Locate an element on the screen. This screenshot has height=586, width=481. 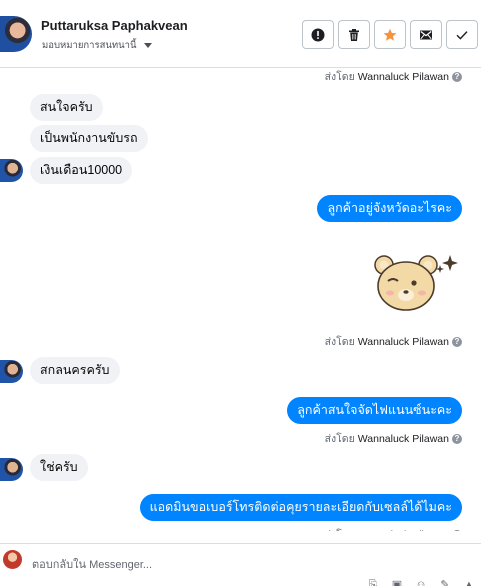
star-button is located at coordinates (390, 34).